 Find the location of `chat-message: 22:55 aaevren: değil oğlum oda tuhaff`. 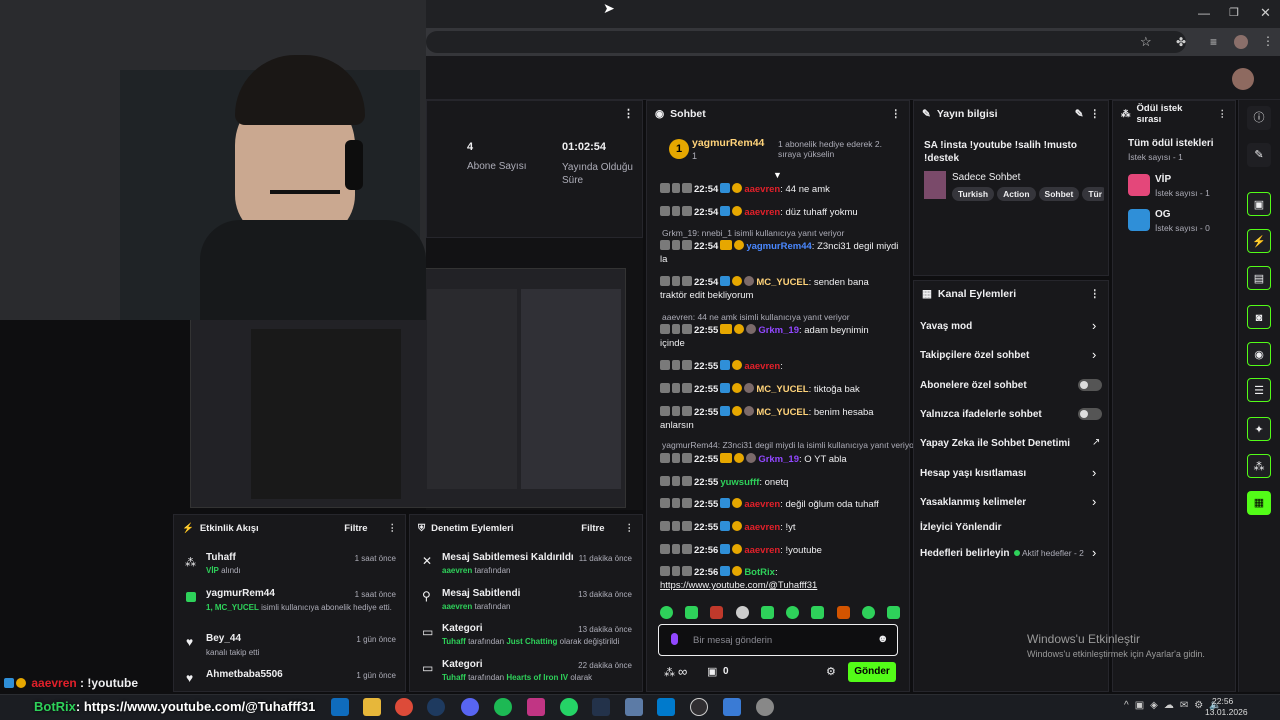

chat-message: 22:55 aaevren: değil oğlum oda tuhaff is located at coordinates (780, 504).